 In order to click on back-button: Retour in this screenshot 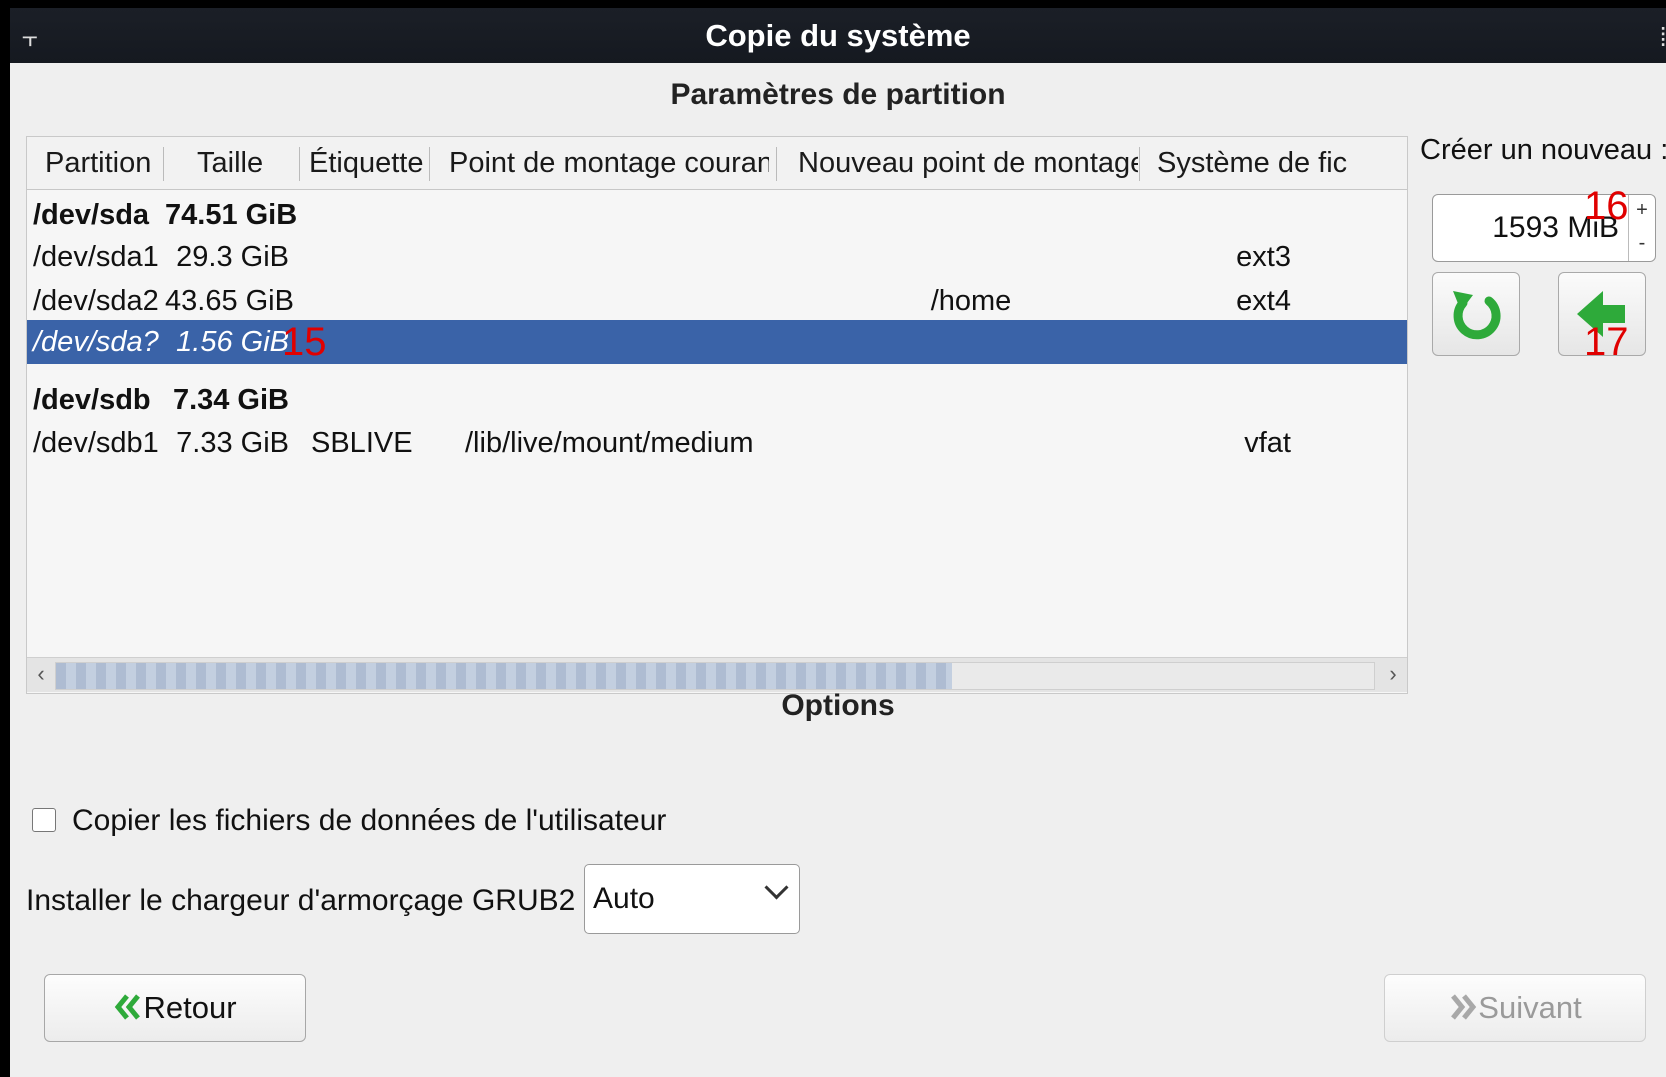, I will do `click(175, 1008)`.